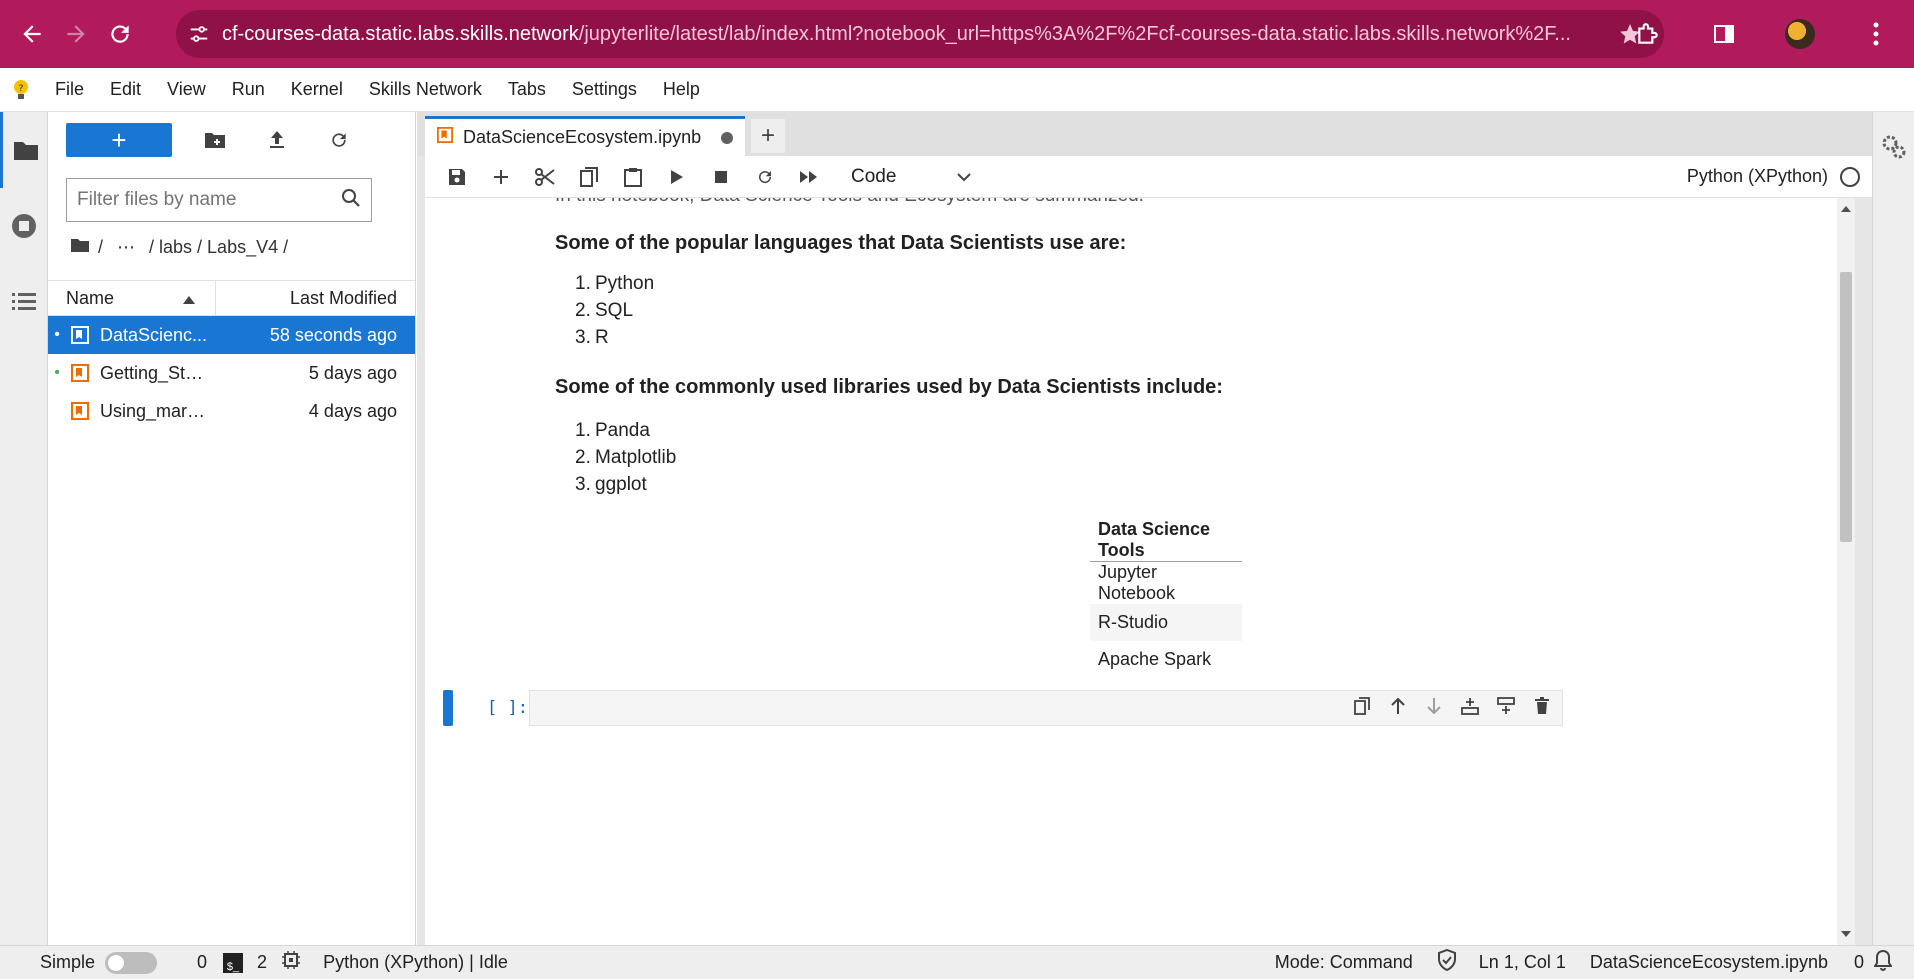  What do you see at coordinates (615, 283) in the screenshot?
I see `list-item: 1. Python` at bounding box center [615, 283].